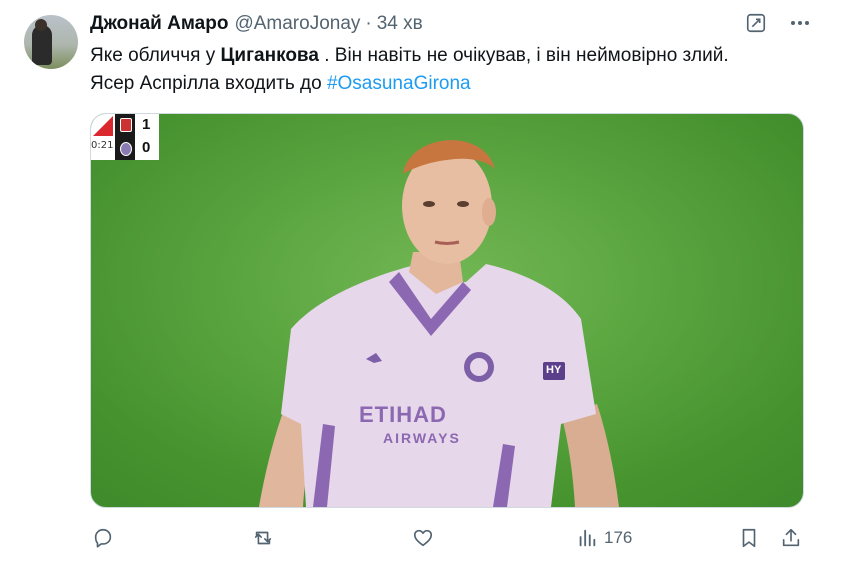 The height and width of the screenshot is (562, 849). Describe the element at coordinates (756, 23) in the screenshot. I see `grok-icon` at that location.